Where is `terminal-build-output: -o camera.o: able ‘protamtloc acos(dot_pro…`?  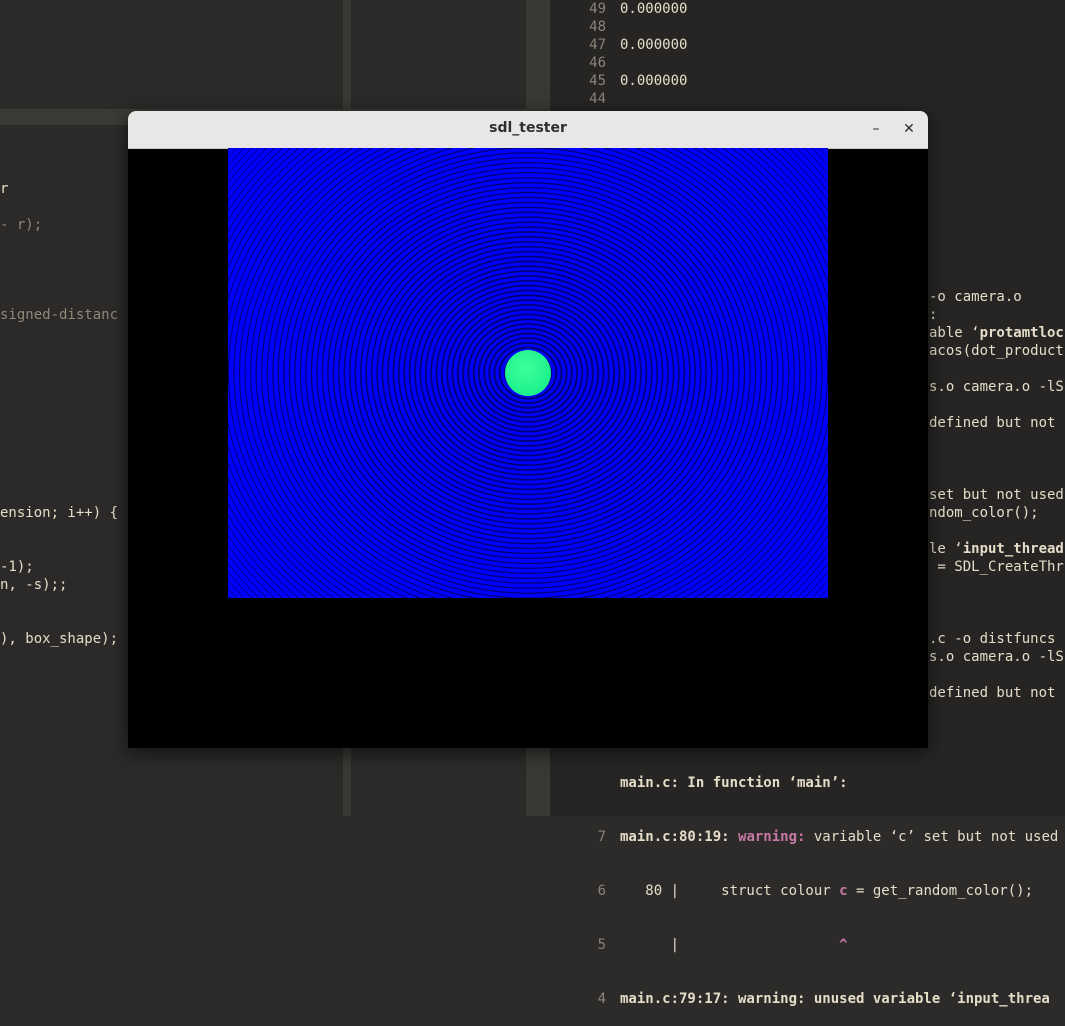
terminal-build-output: -o camera.o: able ‘protamtloc acos(dot_pro… is located at coordinates (996, 495).